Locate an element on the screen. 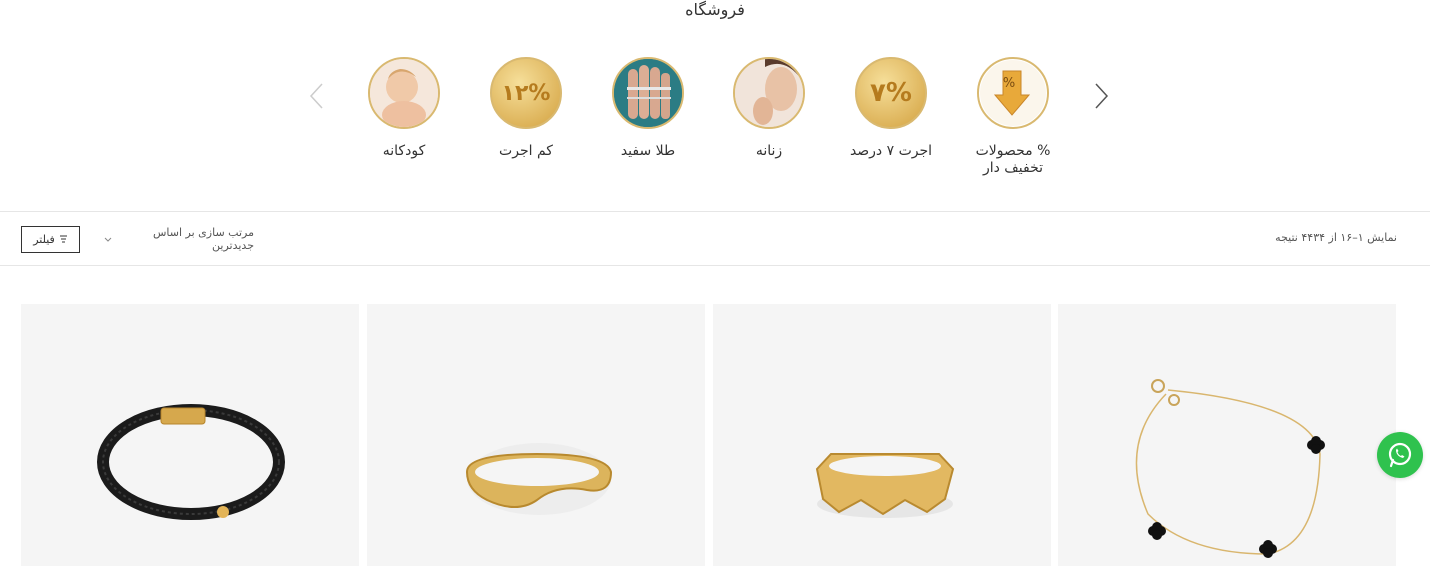 The width and height of the screenshot is (1430, 566). filter-label: فیلتر is located at coordinates (44, 239).